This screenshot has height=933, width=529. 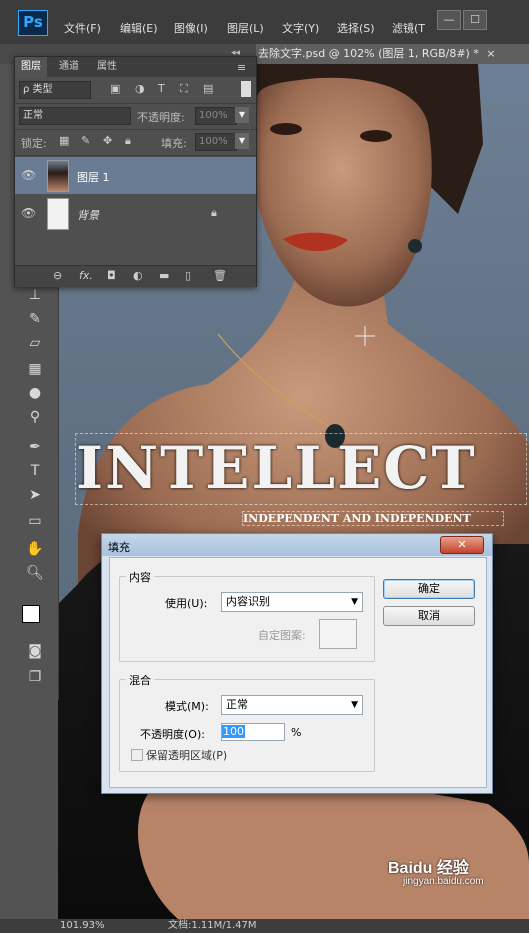 I want to click on opacity-input-value: 100, so click(x=233, y=731).